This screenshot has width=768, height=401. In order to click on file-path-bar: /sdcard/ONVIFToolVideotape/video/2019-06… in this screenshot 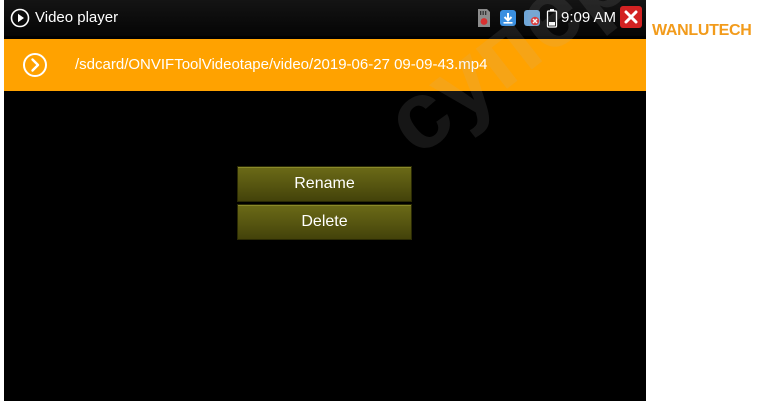, I will do `click(325, 65)`.